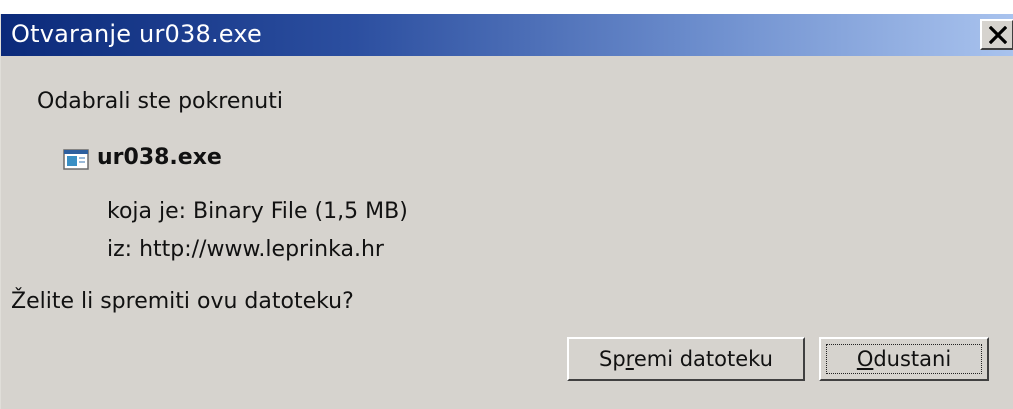  I want to click on focus-rectangle, so click(904, 359).